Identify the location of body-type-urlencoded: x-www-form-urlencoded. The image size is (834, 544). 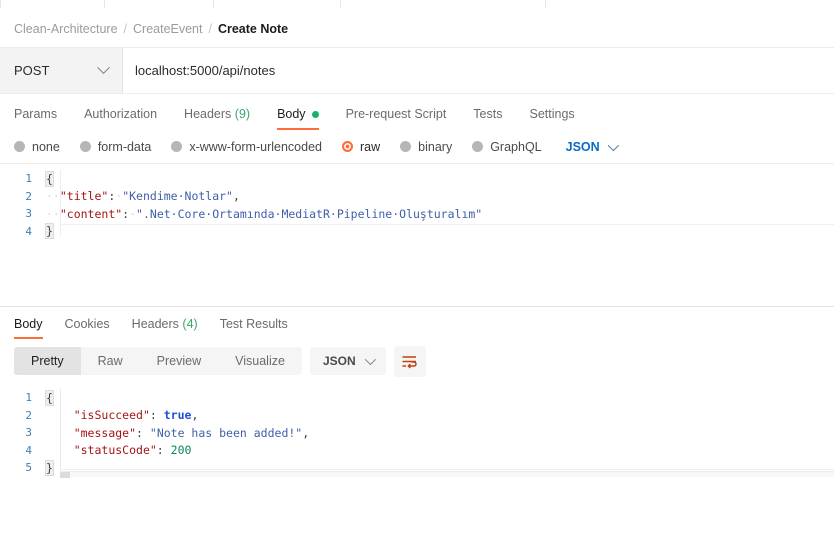
(246, 147).